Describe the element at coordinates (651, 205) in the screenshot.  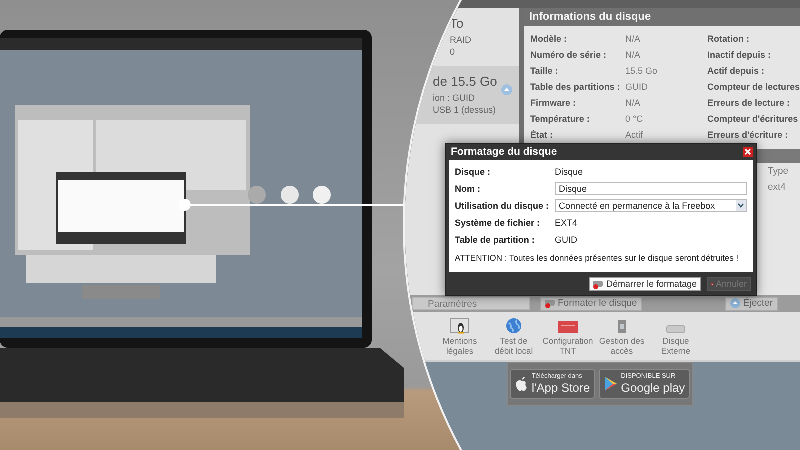
I see `usage-dropdown: Connecté en permanence à la Freebox` at that location.